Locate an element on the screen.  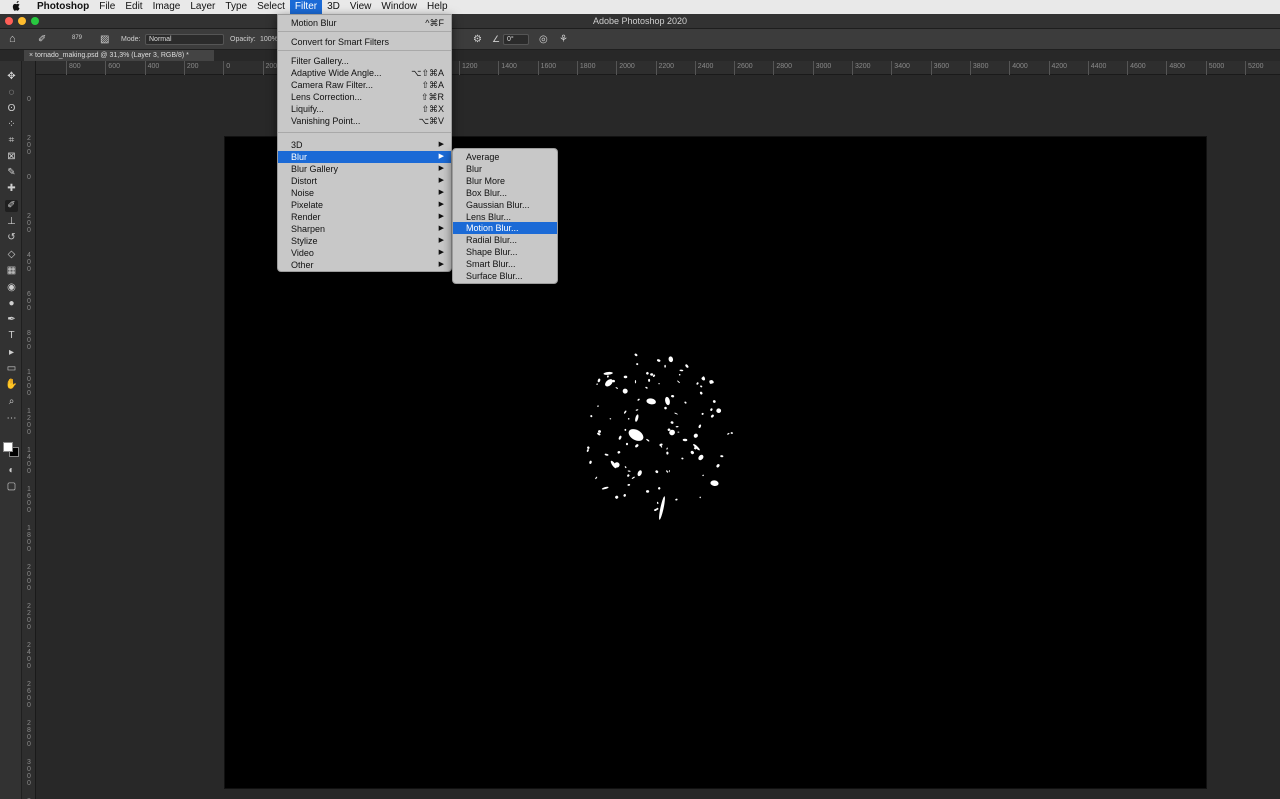
rectangle-icon: ▭ is located at coordinates (11, 369).